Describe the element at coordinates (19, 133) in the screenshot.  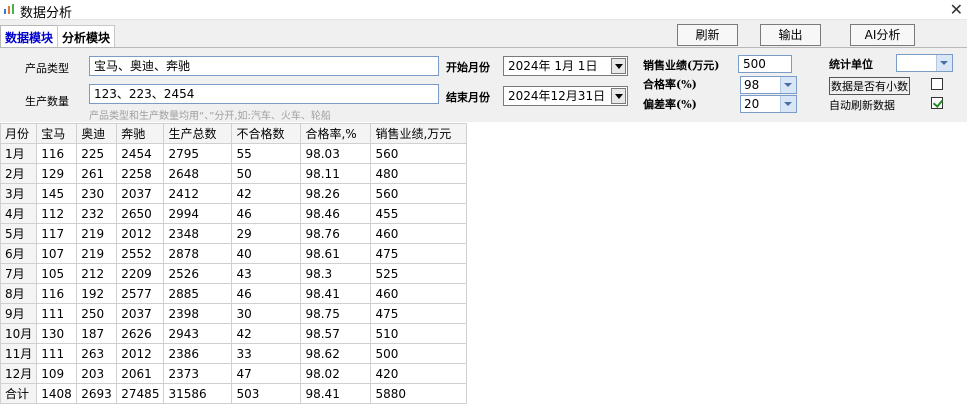
I see `column-header: 月份` at that location.